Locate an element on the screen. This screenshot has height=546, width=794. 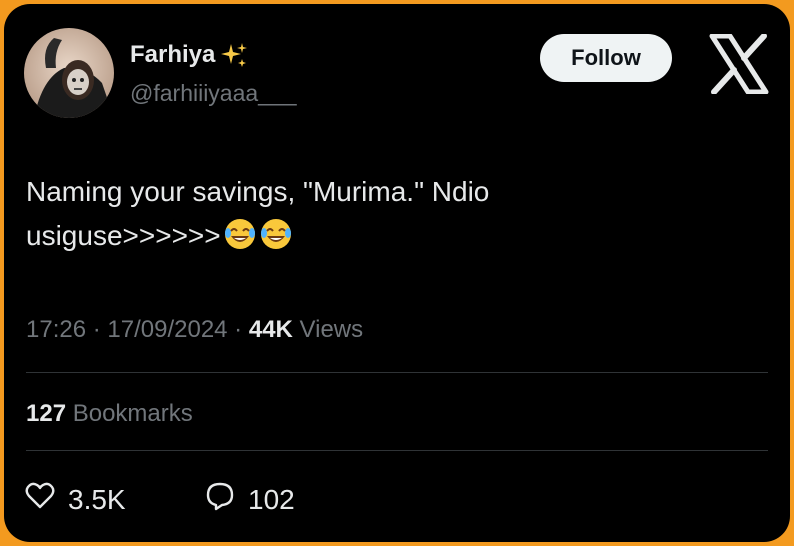
bookmarks-count: 127 is located at coordinates (46, 413).